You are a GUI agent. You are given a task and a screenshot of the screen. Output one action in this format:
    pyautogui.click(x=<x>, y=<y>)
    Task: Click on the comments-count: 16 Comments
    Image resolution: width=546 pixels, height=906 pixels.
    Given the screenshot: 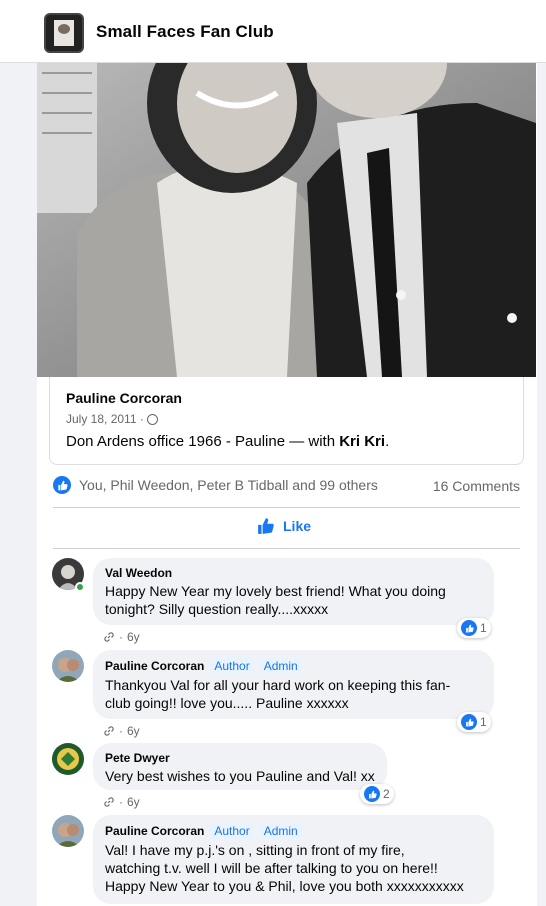 What is the action you would take?
    pyautogui.click(x=476, y=486)
    